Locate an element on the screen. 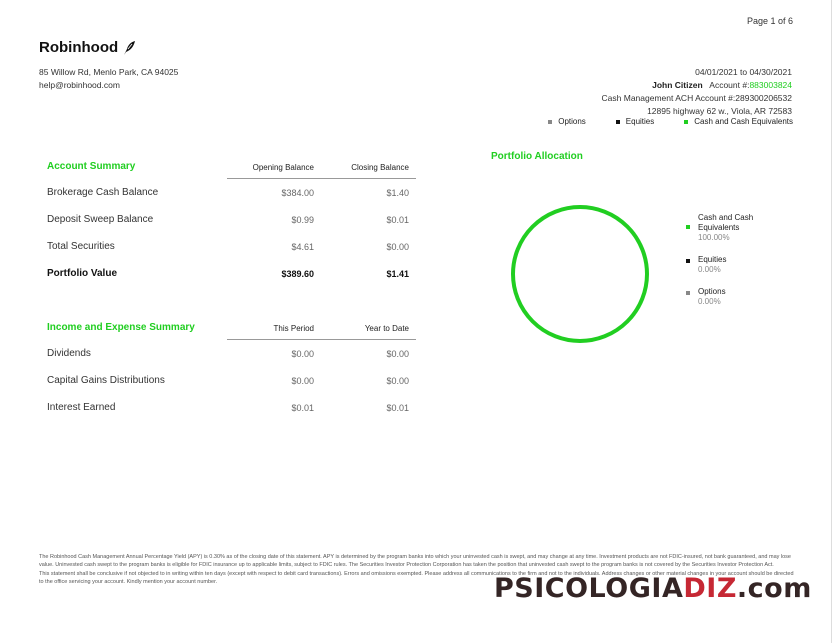 The image size is (832, 643). table-row: Total Securities $4.61 $0.00 is located at coordinates (231, 246).